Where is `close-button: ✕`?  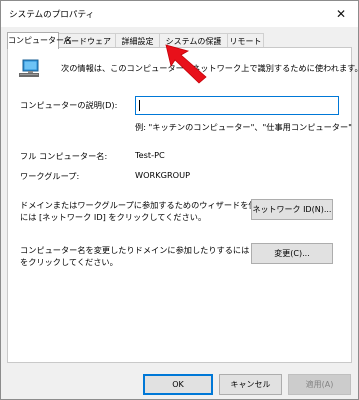 close-button: ✕ is located at coordinates (341, 14).